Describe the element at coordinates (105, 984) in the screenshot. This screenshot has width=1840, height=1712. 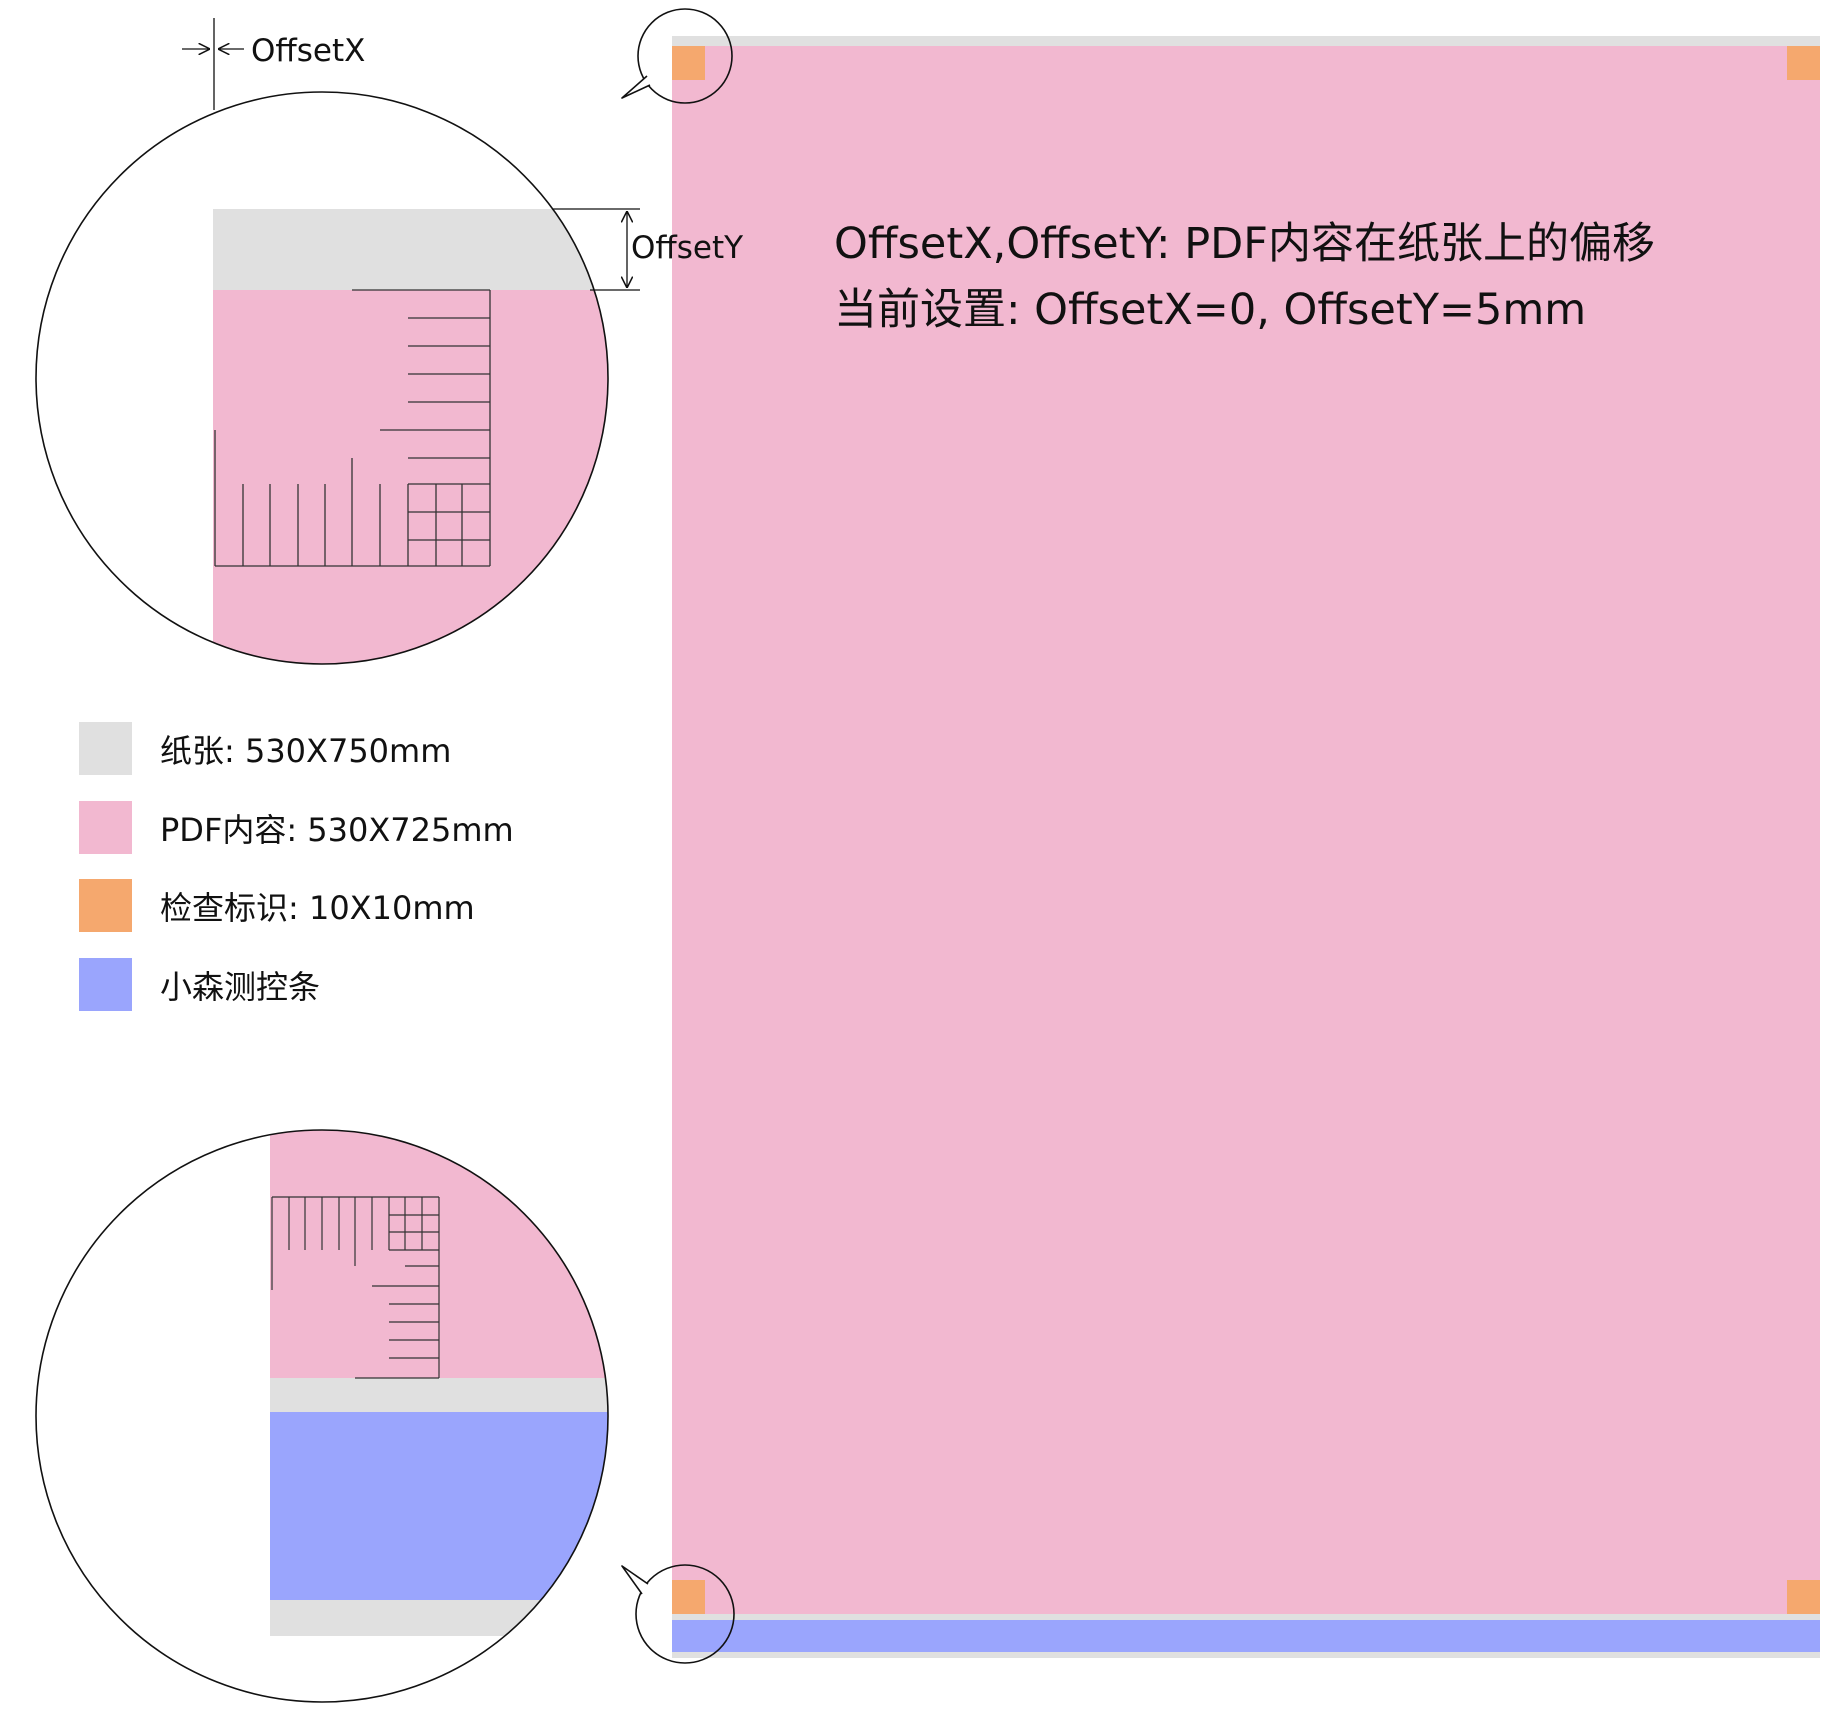
I see `legend-swatch-control-strip` at that location.